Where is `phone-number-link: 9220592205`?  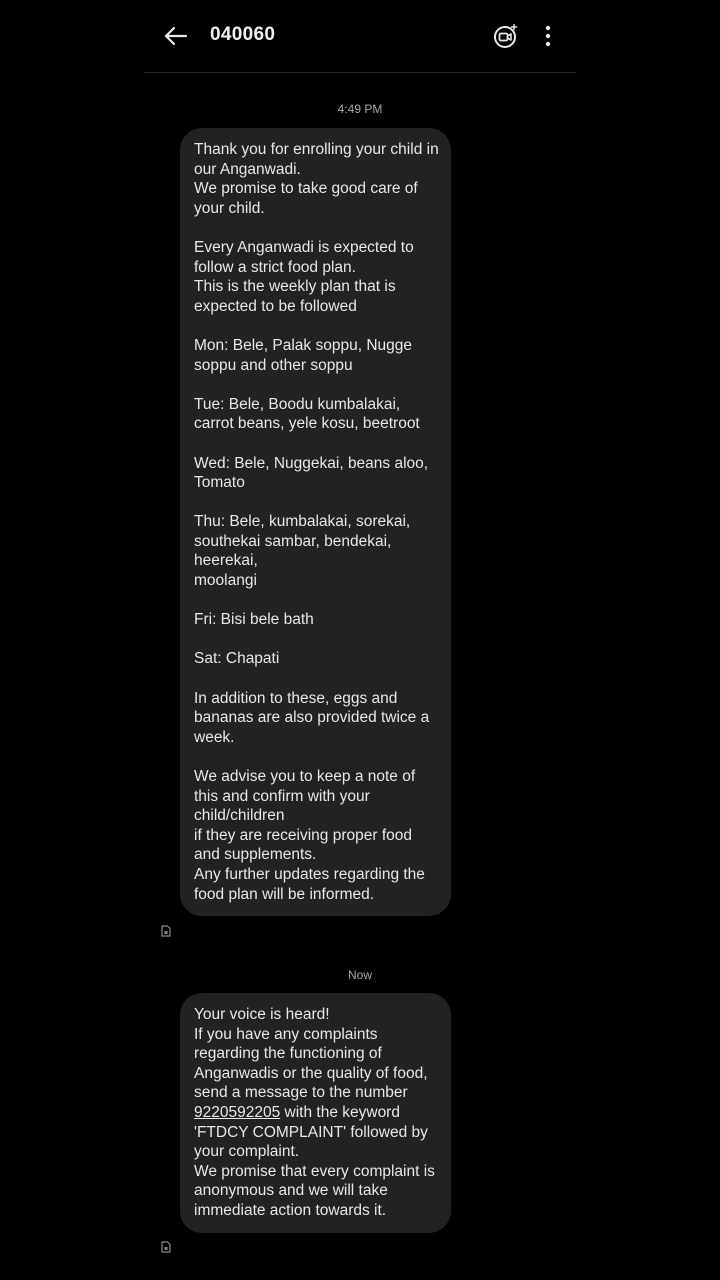 phone-number-link: 9220592205 is located at coordinates (237, 1112).